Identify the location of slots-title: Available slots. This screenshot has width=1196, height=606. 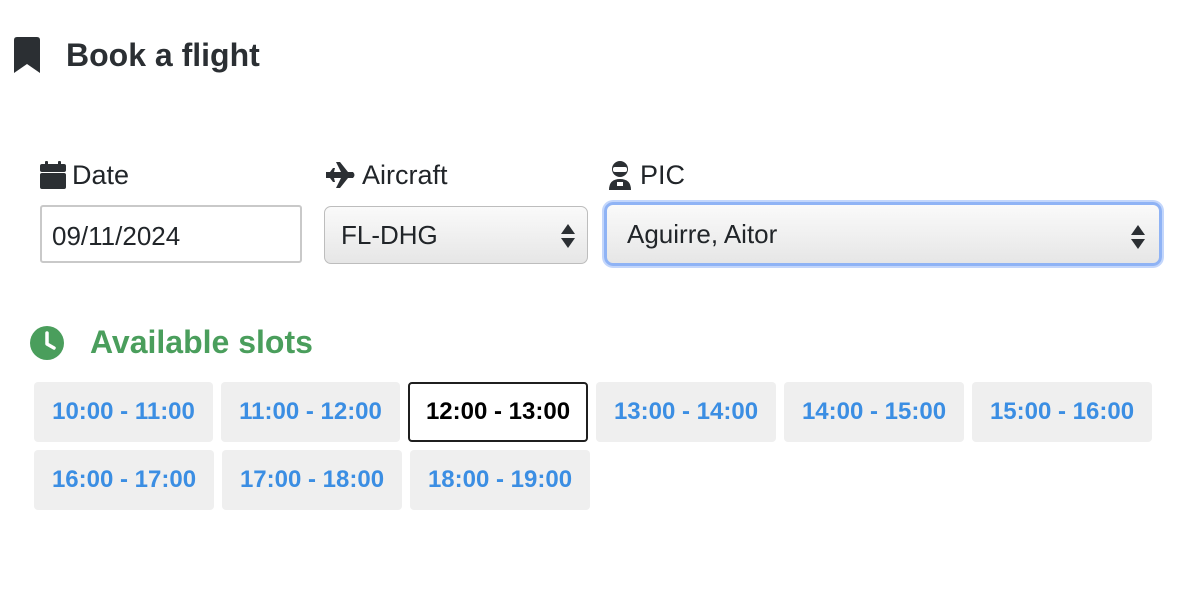
(201, 342).